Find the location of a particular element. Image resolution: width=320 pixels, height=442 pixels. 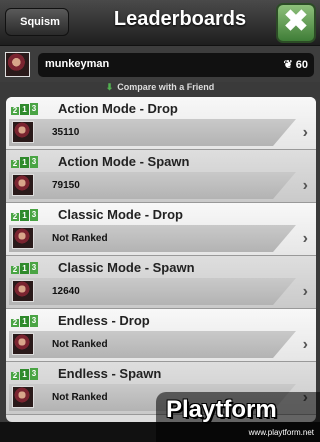

current-user-row: munkeyman ❦ 60 is located at coordinates (160, 64).